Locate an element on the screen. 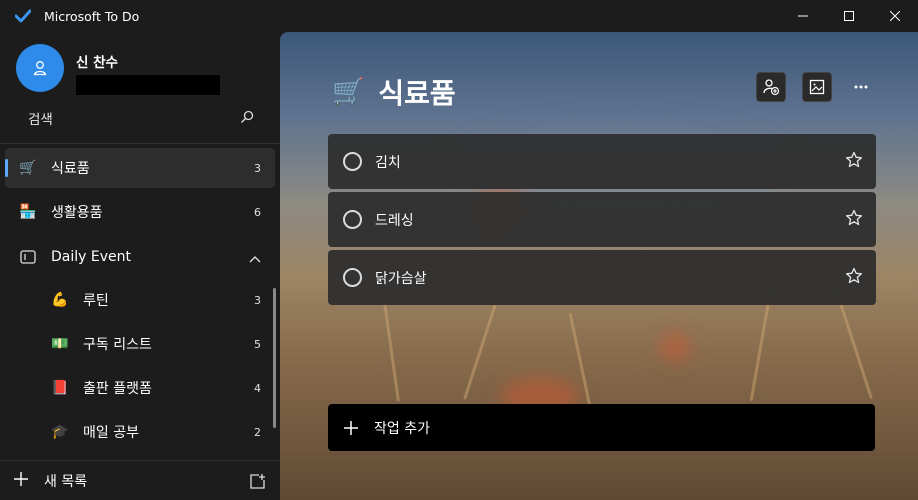 The height and width of the screenshot is (500, 918). sidebar-item-household: 🏪 생활용품 6 is located at coordinates (140, 212).